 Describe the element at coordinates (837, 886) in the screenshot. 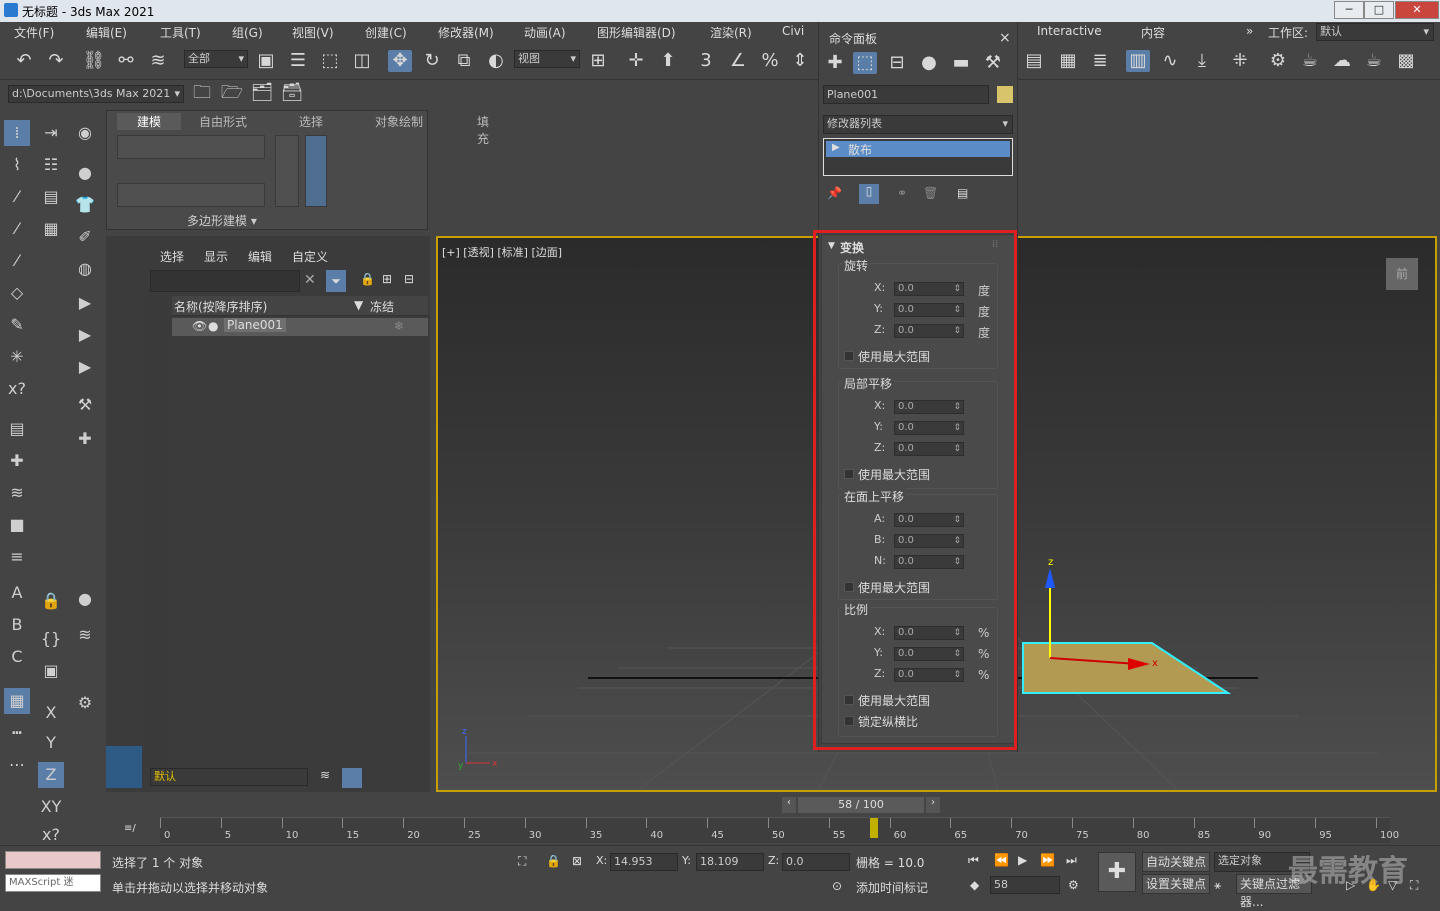

I see `time-tag-icon: ⊙` at that location.